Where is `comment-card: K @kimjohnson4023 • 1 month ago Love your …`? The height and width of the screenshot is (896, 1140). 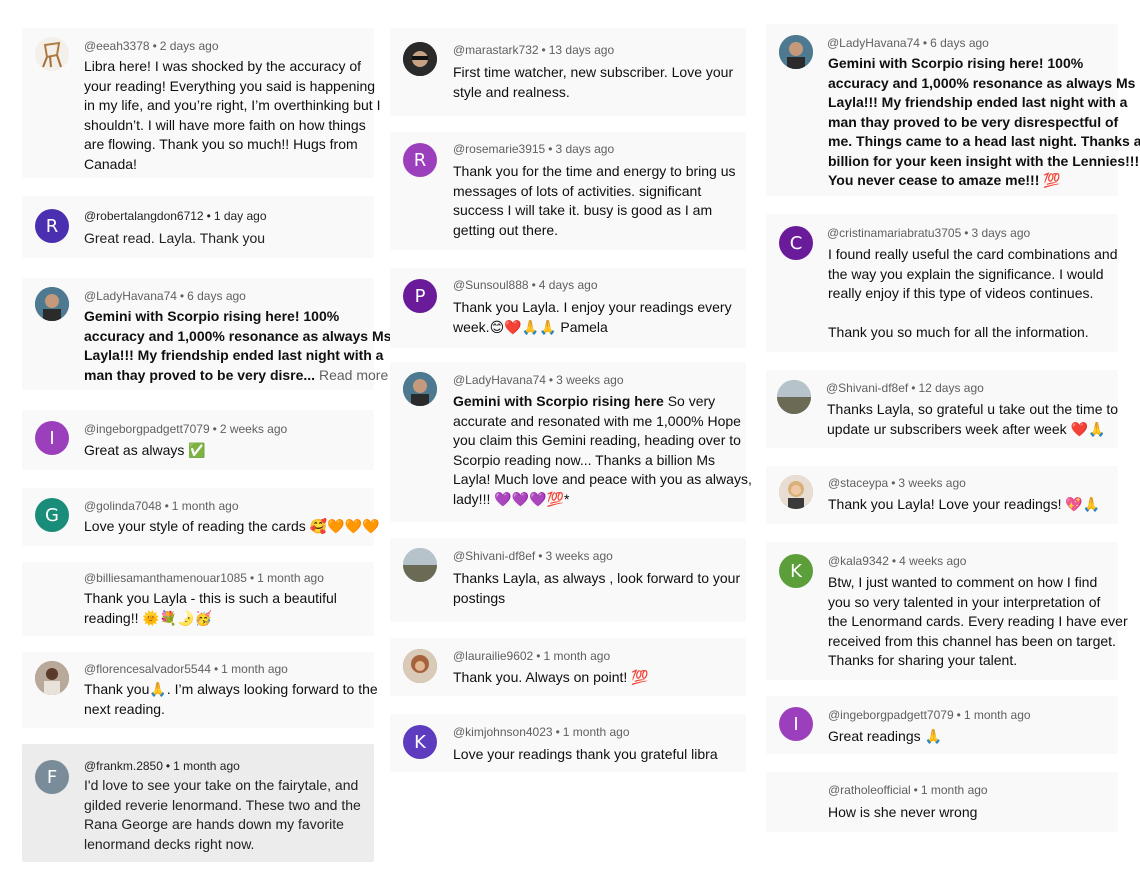 comment-card: K @kimjohnson4023 • 1 month ago Love your … is located at coordinates (568, 743).